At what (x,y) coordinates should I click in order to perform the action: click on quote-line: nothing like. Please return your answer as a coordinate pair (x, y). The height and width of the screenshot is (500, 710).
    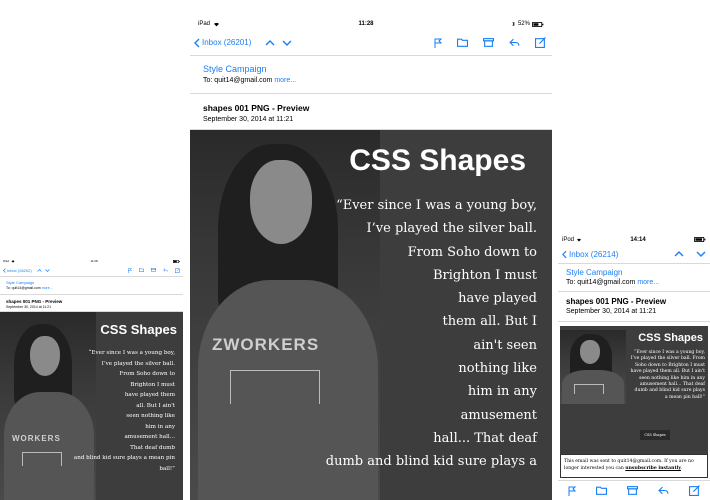
    Looking at the image, I should click on (497, 369).